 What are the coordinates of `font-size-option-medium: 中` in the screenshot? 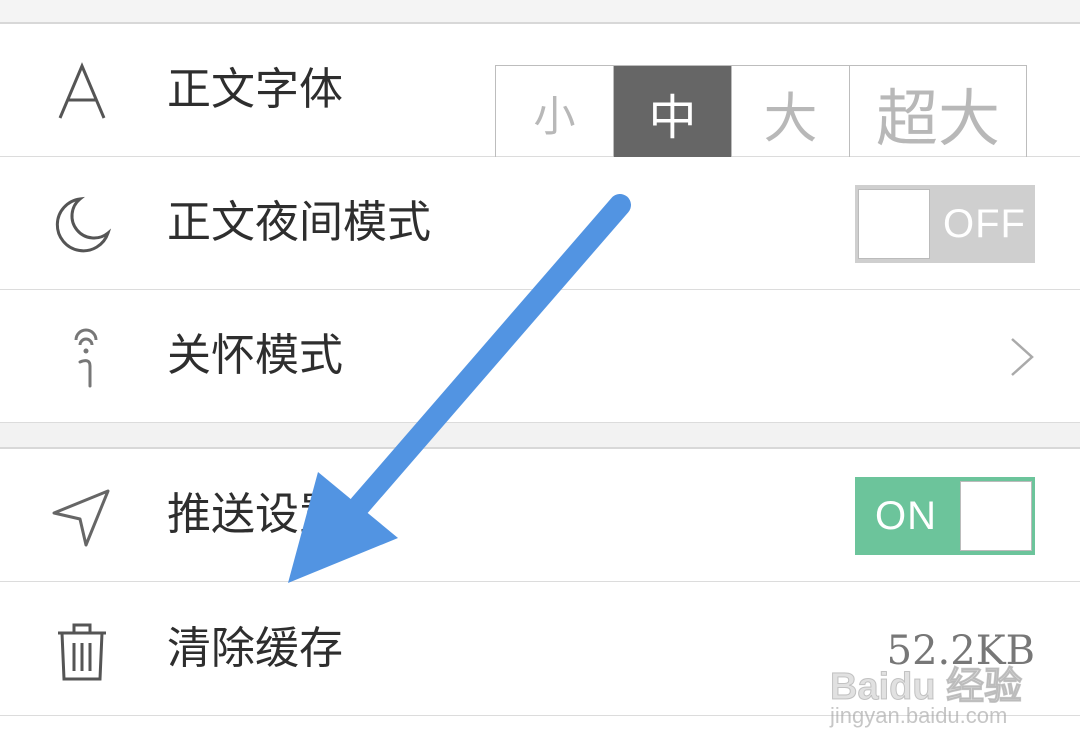 It's located at (673, 113).